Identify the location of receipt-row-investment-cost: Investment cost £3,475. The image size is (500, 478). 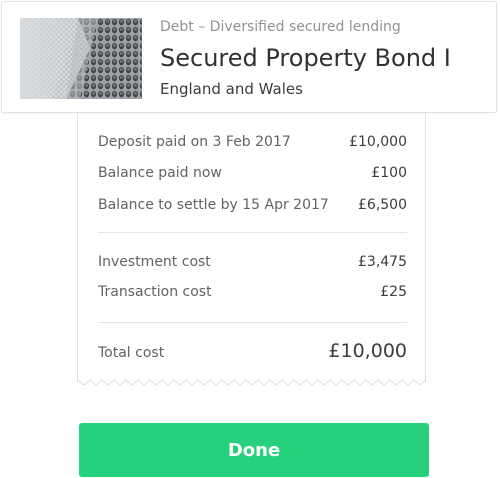
(252, 262).